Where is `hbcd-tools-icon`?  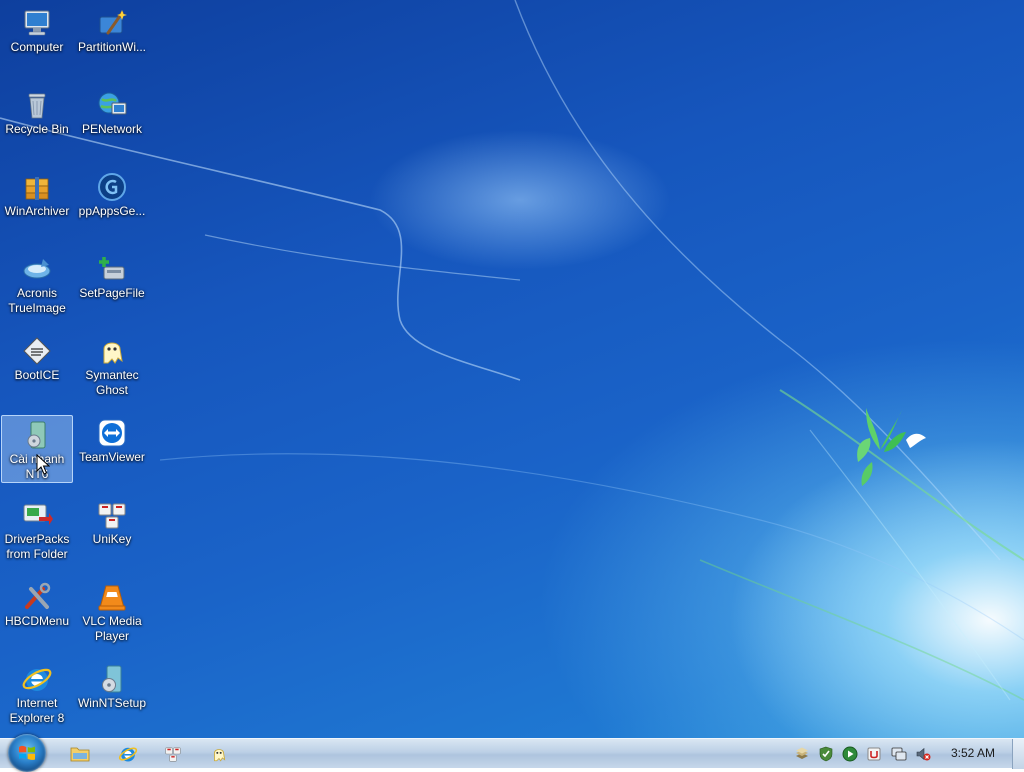 hbcd-tools-icon is located at coordinates (37, 597).